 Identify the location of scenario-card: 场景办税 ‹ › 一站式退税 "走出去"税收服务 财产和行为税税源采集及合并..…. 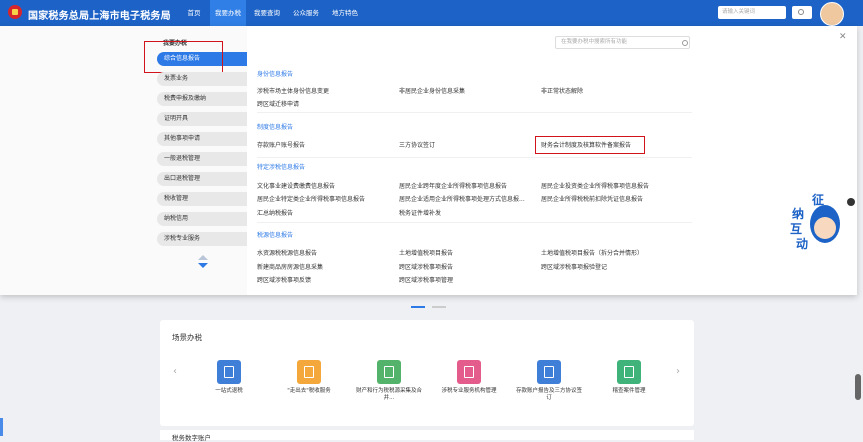
(427, 373).